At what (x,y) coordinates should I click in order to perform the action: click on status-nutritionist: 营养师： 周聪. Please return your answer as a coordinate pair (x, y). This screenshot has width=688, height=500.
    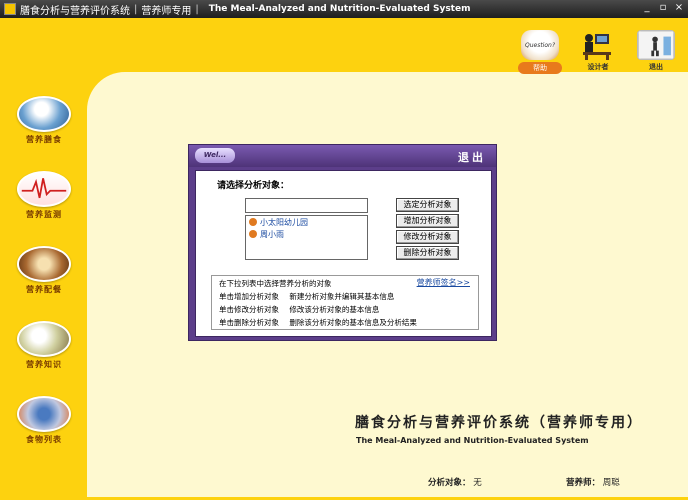
    Looking at the image, I should click on (593, 482).